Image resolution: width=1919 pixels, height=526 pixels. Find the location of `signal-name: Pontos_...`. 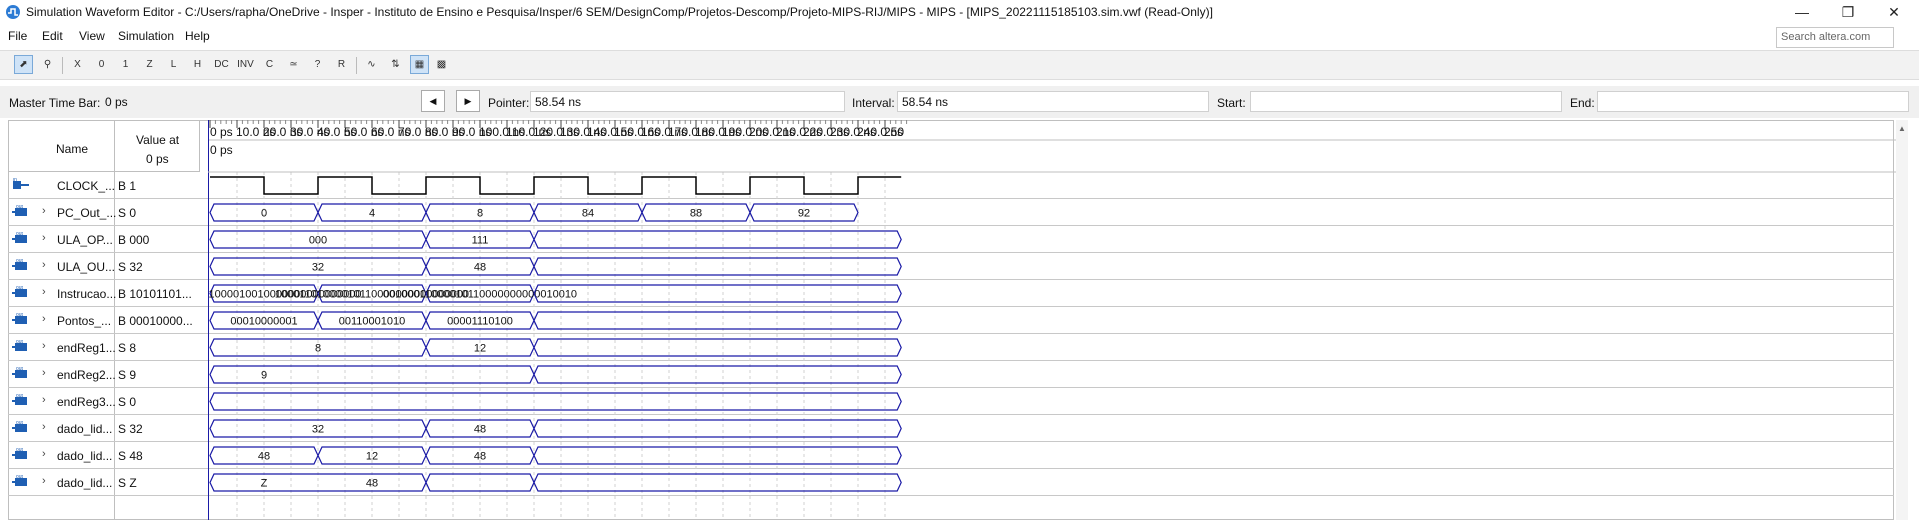

signal-name: Pontos_... is located at coordinates (84, 321).